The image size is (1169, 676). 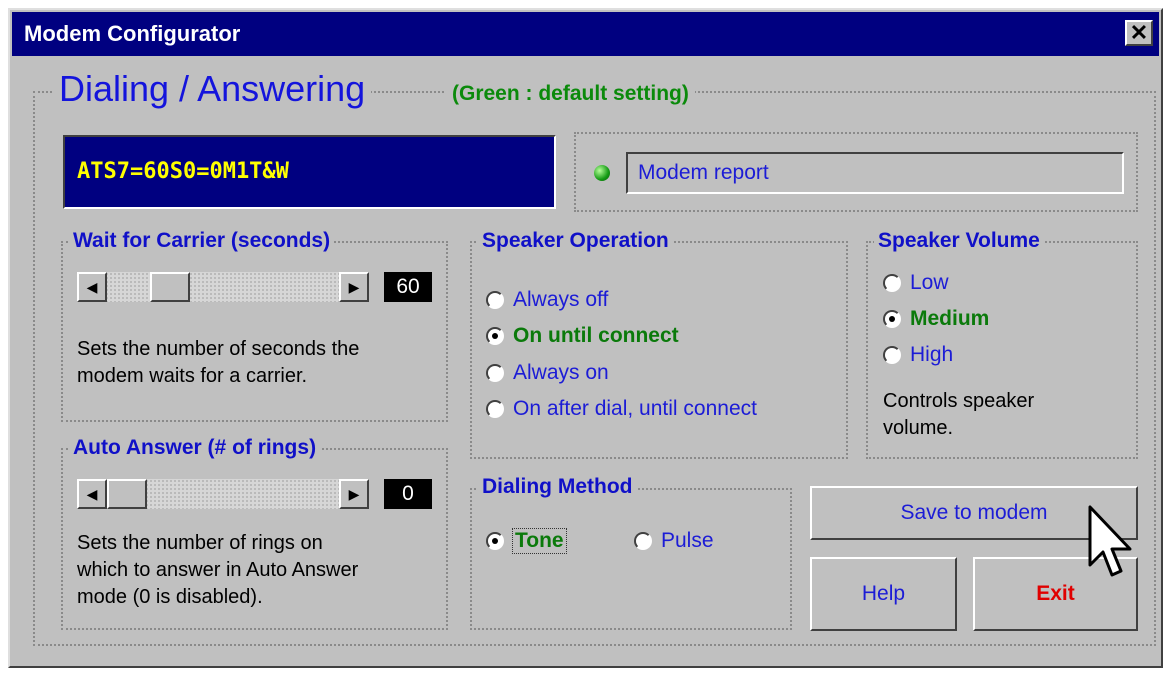 What do you see at coordinates (212, 89) in the screenshot?
I see `section-title: Dialing / Answering` at bounding box center [212, 89].